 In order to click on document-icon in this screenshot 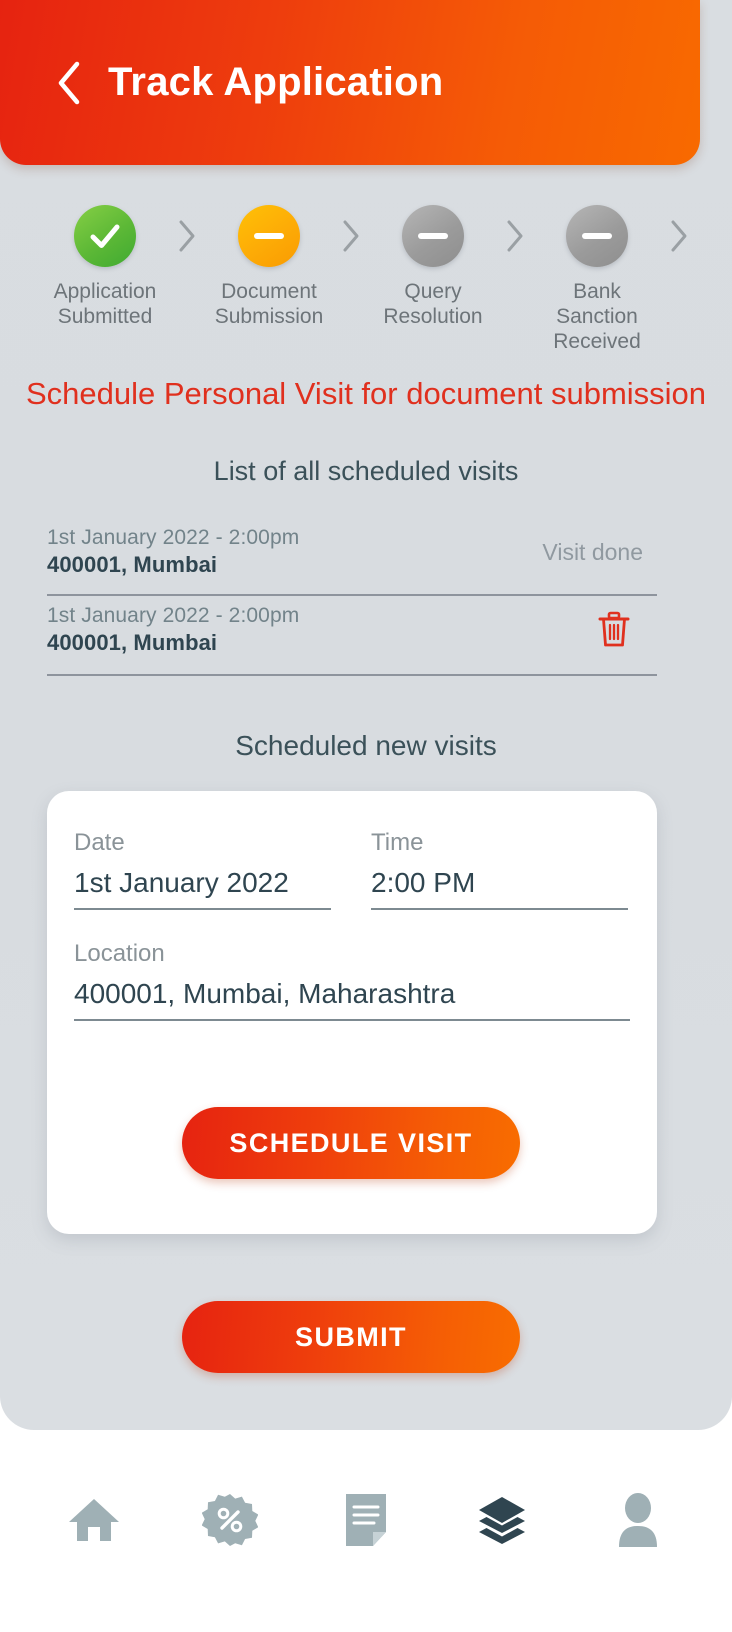, I will do `click(366, 1520)`.